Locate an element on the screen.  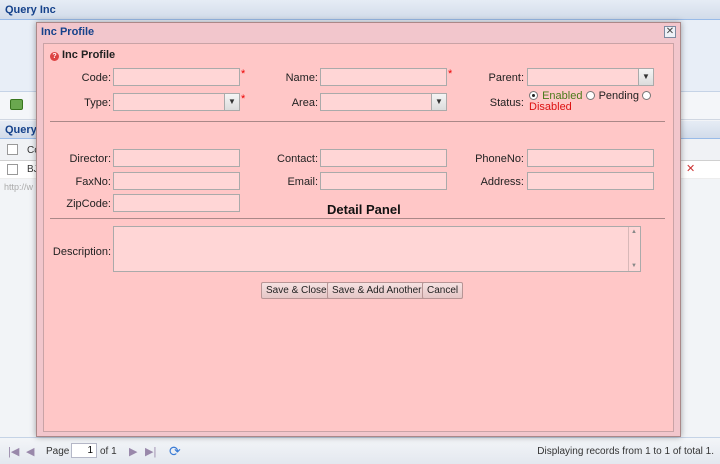
zipcode-label: ZipCode: is located at coordinates (88, 204).